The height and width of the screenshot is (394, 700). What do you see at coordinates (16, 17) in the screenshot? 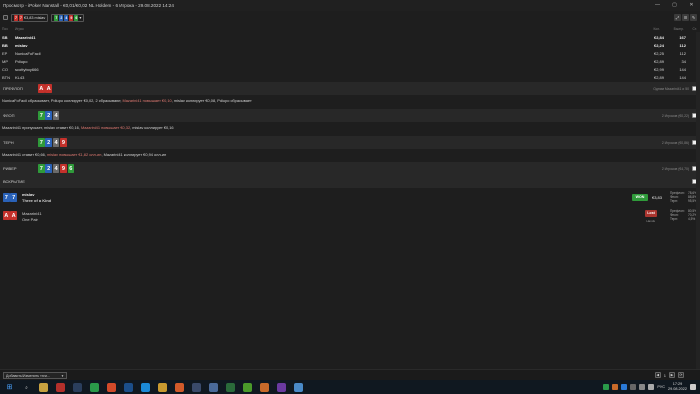
I see `hero-card-1: 7` at bounding box center [16, 17].